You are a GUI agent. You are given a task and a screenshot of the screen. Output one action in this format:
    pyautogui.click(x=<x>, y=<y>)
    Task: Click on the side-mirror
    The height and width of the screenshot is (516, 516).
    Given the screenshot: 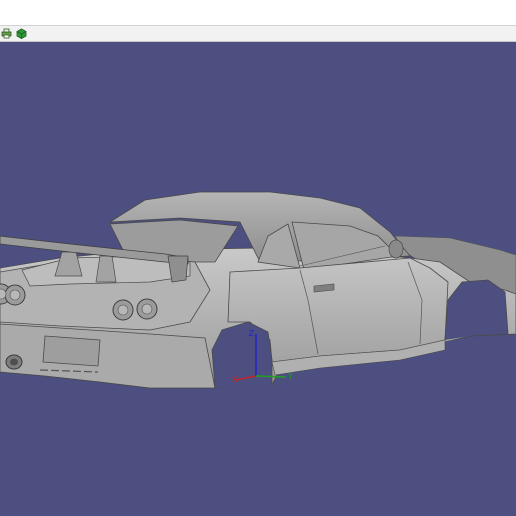 What is the action you would take?
    pyautogui.click(x=396, y=249)
    